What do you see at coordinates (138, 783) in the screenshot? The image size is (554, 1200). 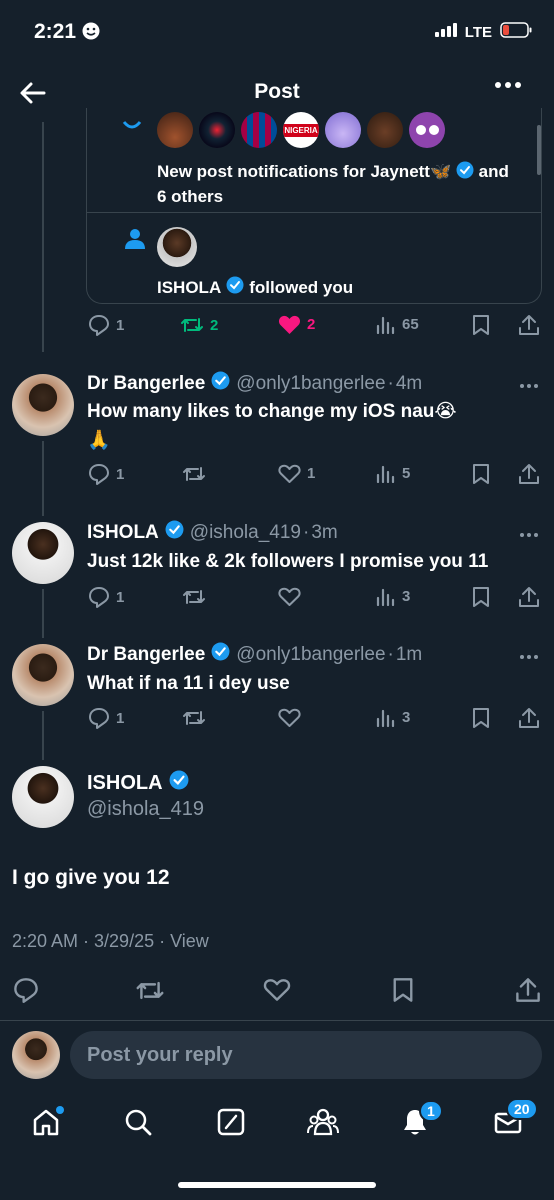 I see `main-post-author: ISHOLA` at bounding box center [138, 783].